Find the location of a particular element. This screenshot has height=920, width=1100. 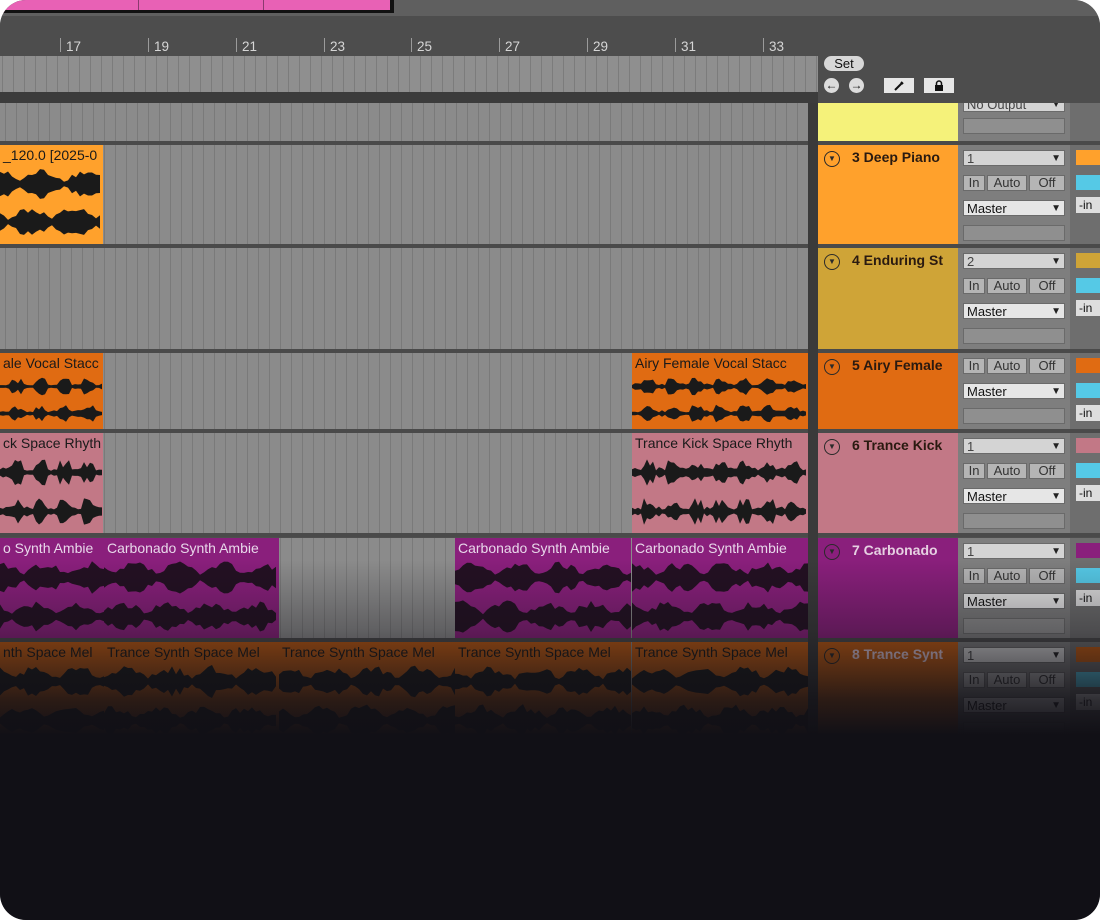

selected-clip-region is located at coordinates (197, 6).